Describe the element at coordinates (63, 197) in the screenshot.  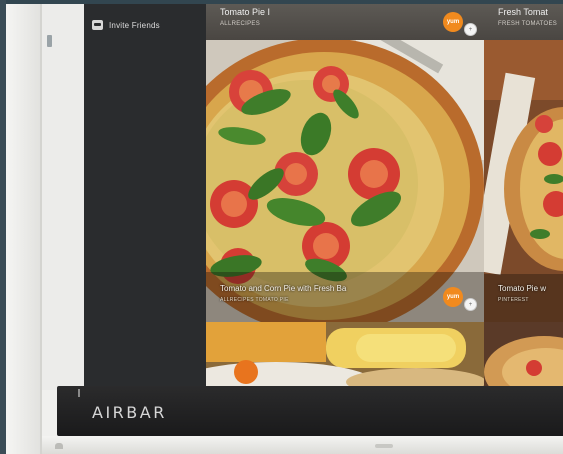
I see `screen-edge` at that location.